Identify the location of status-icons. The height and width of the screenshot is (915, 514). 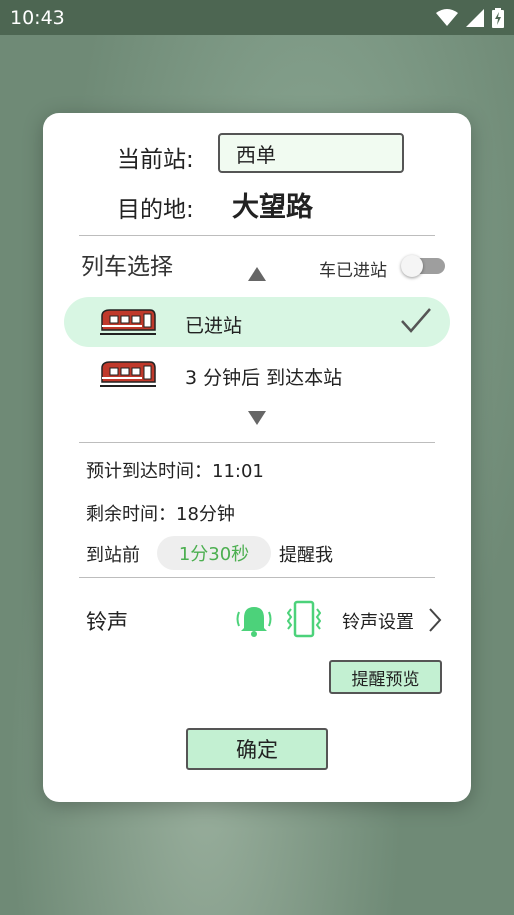
(470, 17).